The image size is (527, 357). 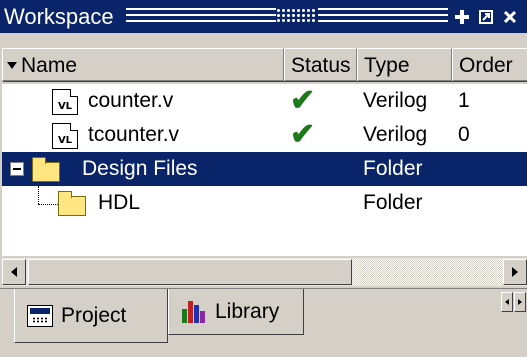 I want to click on column-label-type: Type, so click(x=387, y=65).